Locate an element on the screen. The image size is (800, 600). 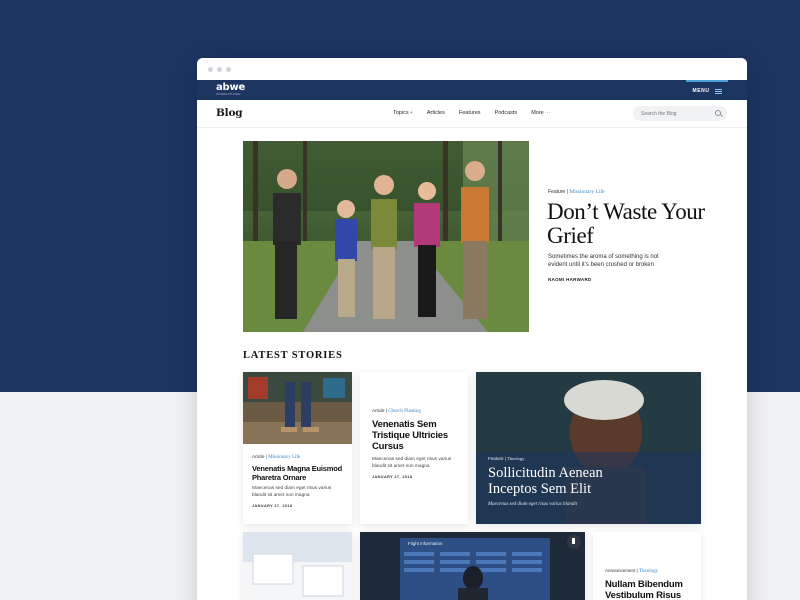
plus-icon: + is located at coordinates (411, 113).